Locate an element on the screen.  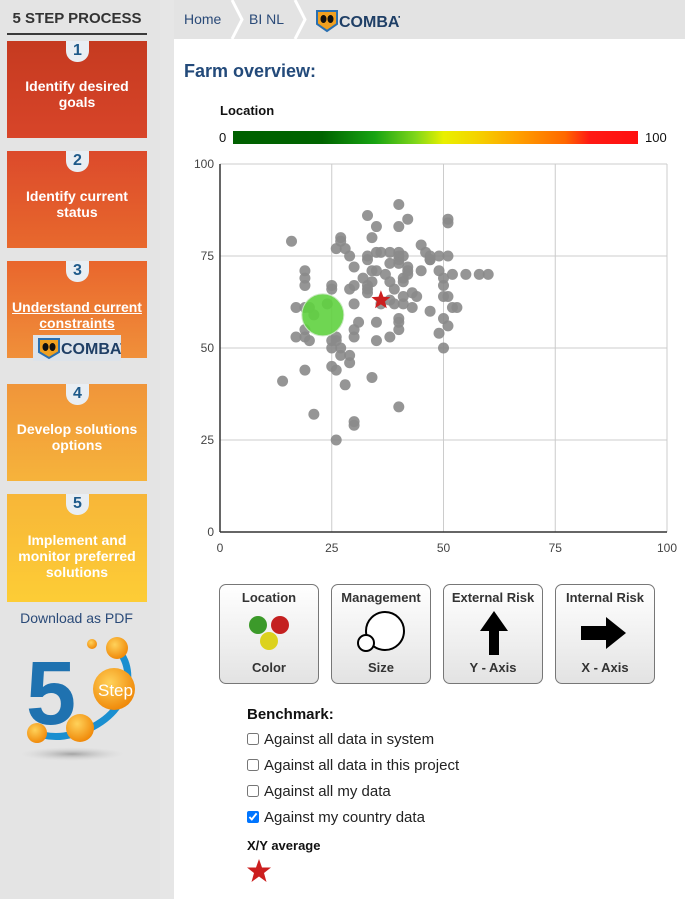
step-number: 1 is located at coordinates (77, 51).